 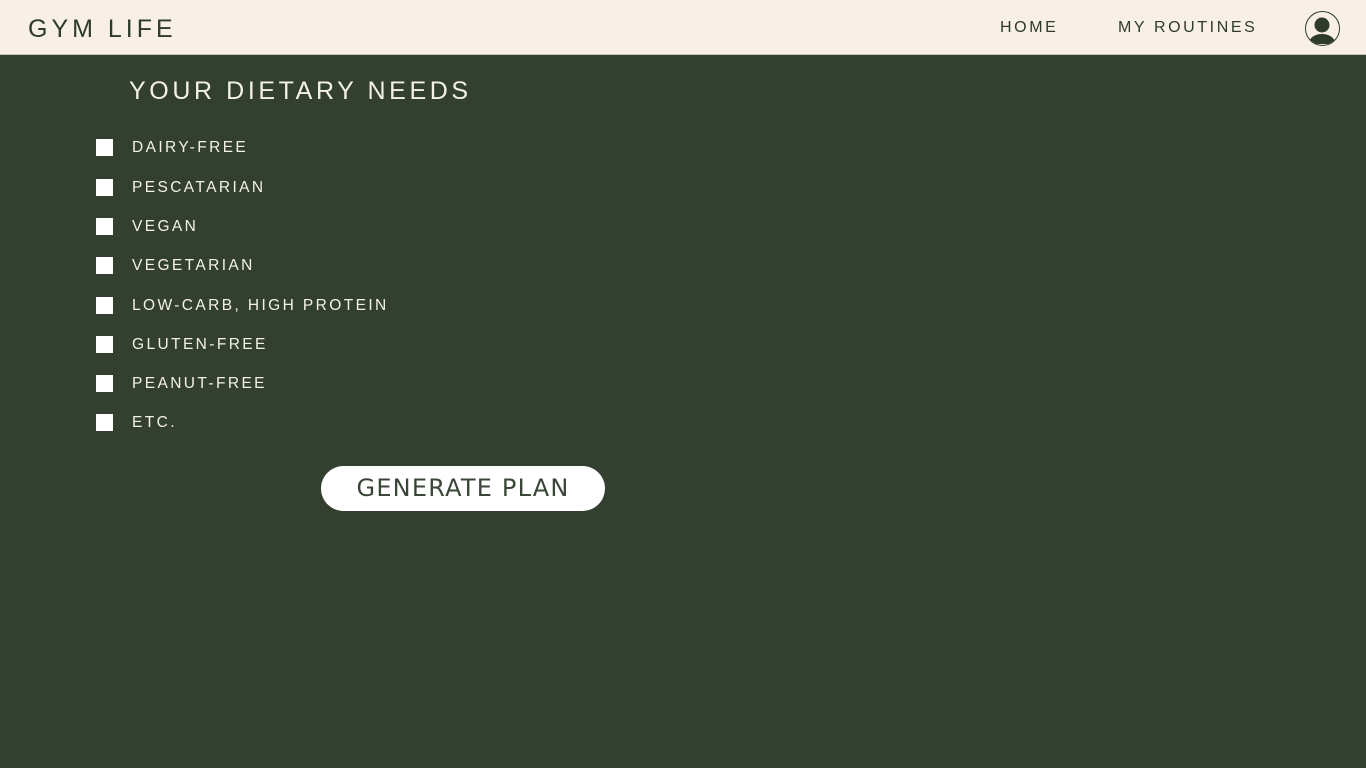 I want to click on nav-my-routines-link: MY ROUTINES, so click(x=1187, y=28).